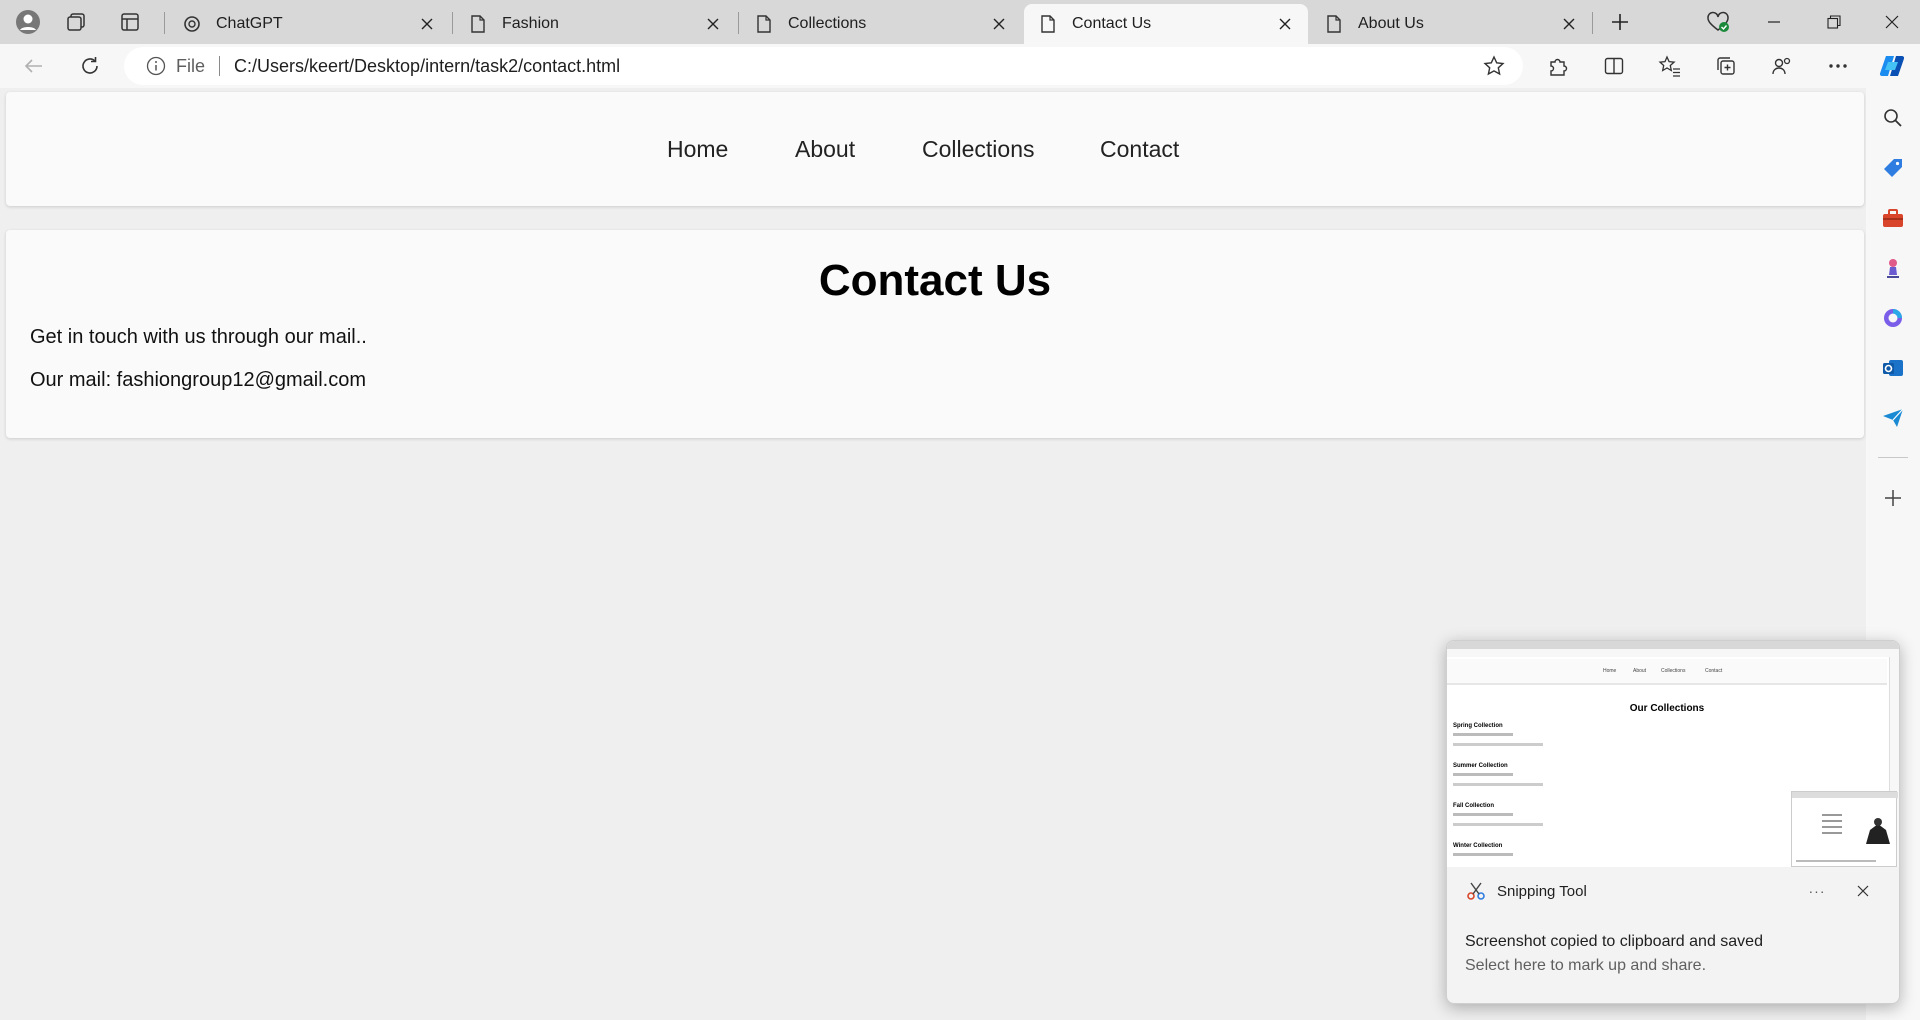 The image size is (1920, 1020). I want to click on nav-contact-link: Contact, so click(1139, 149).